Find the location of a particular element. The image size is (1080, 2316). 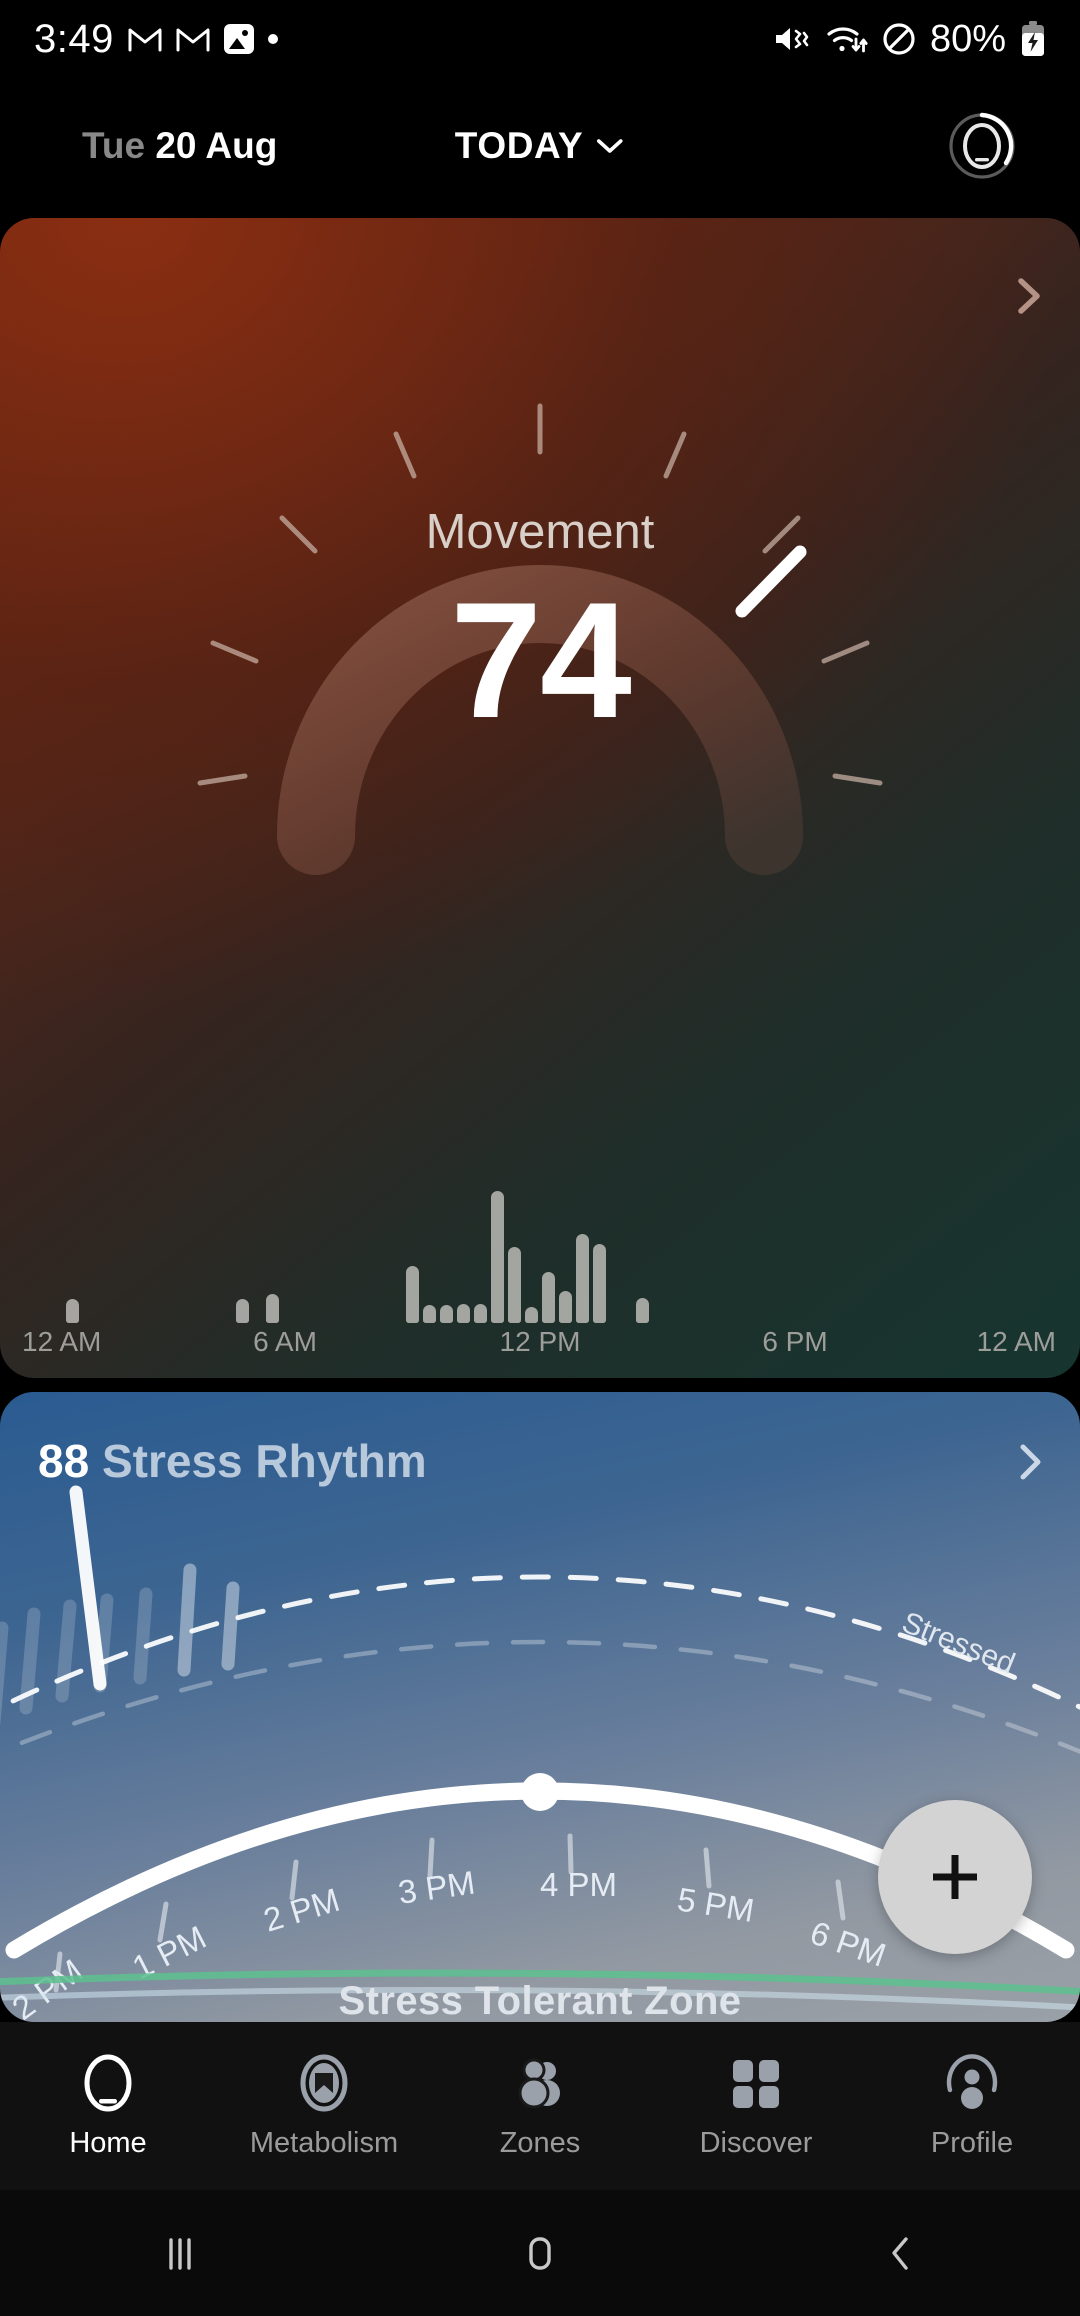

activity-axis-tick: 12 PM is located at coordinates (540, 1341).